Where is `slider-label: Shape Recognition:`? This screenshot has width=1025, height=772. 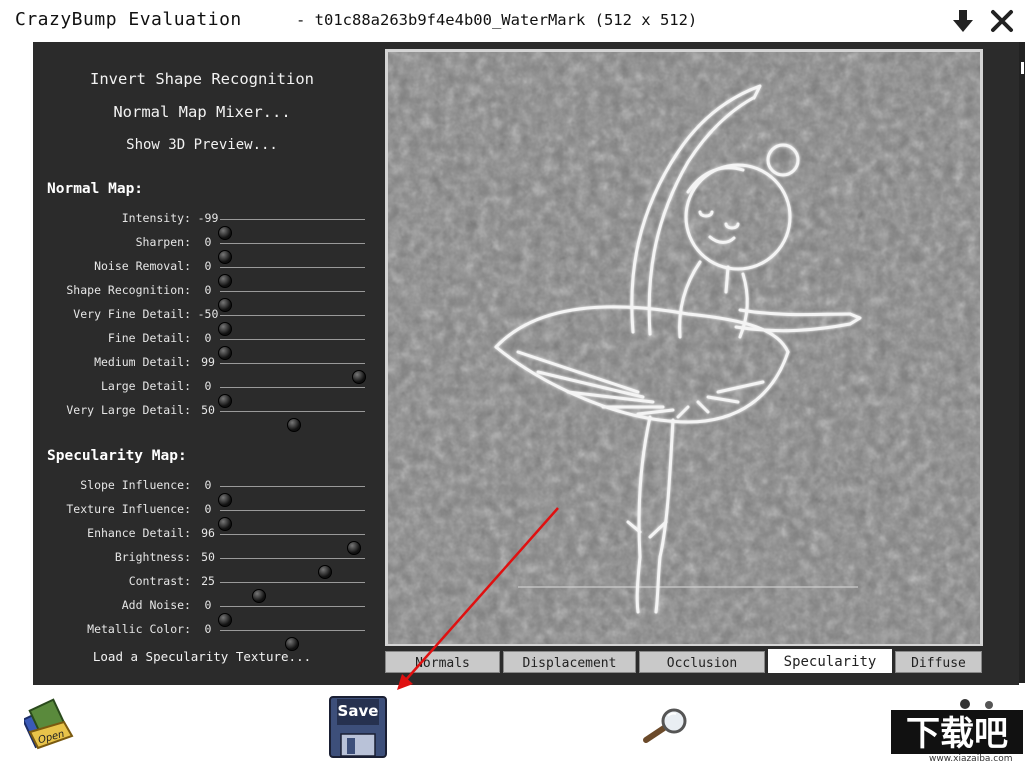
slider-label: Shape Recognition: is located at coordinates (128, 290).